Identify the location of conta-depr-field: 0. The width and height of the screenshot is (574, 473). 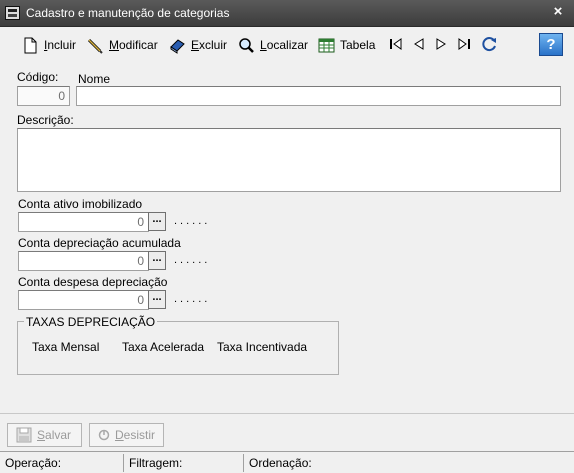
(83, 261).